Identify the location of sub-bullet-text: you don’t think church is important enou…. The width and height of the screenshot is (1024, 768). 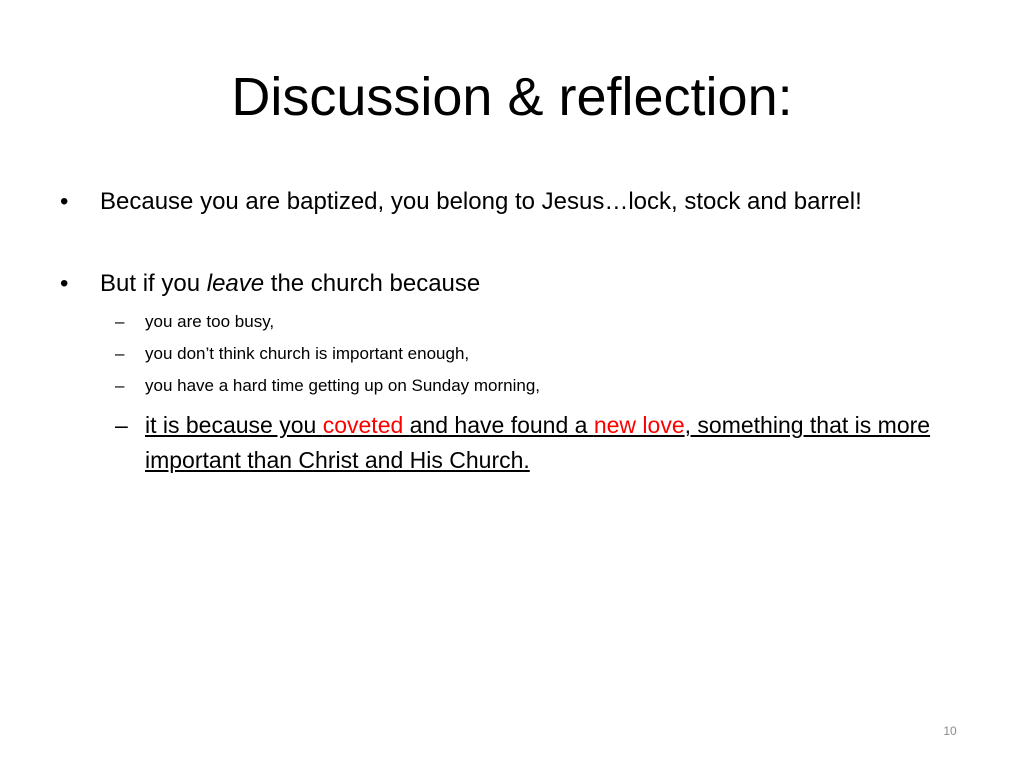
(307, 353).